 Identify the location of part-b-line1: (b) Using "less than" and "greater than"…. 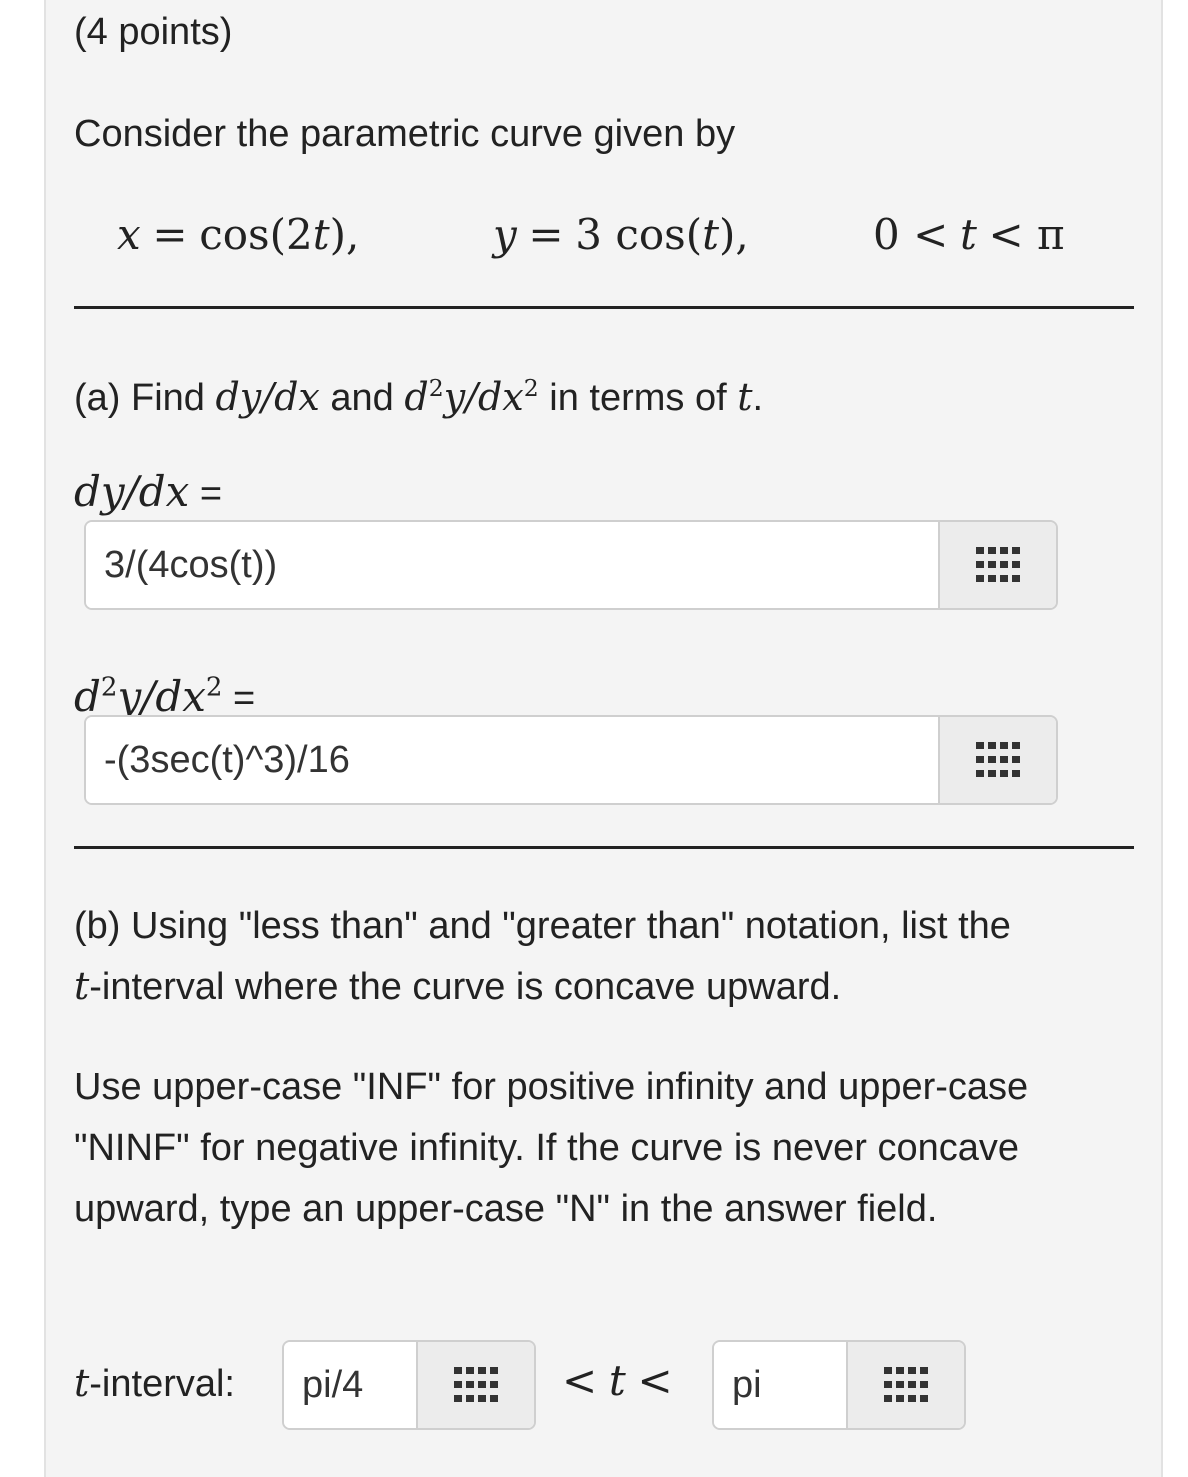
(542, 926).